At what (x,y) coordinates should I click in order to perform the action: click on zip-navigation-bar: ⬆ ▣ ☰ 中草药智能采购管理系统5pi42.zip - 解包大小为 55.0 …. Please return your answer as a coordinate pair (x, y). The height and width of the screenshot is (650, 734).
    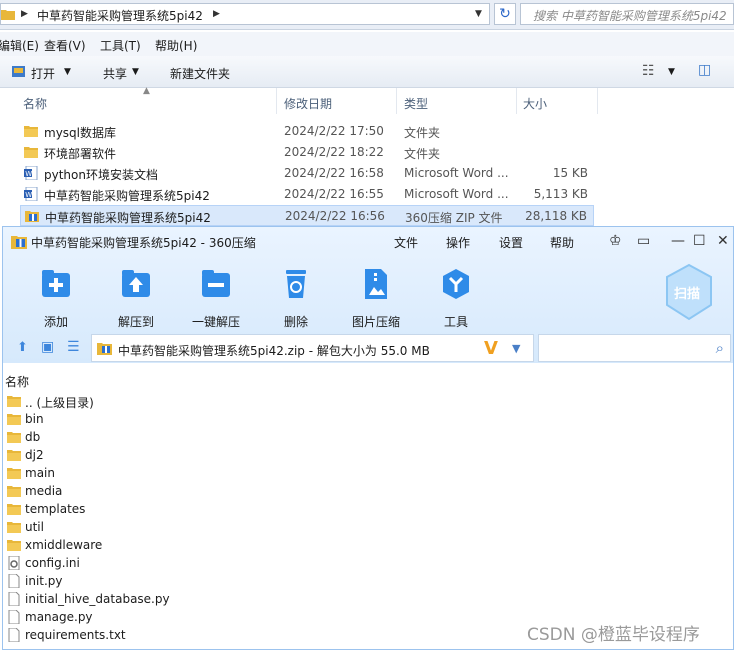
    Looking at the image, I should click on (368, 347).